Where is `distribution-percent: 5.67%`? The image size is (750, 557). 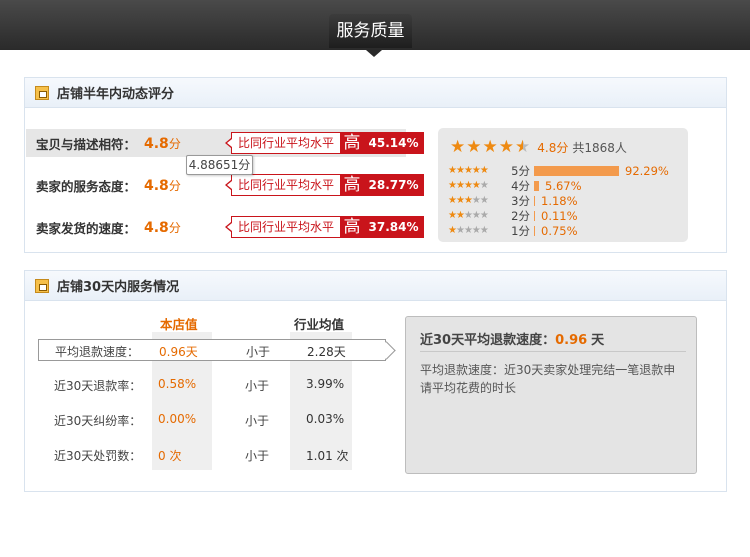 distribution-percent: 5.67% is located at coordinates (563, 185).